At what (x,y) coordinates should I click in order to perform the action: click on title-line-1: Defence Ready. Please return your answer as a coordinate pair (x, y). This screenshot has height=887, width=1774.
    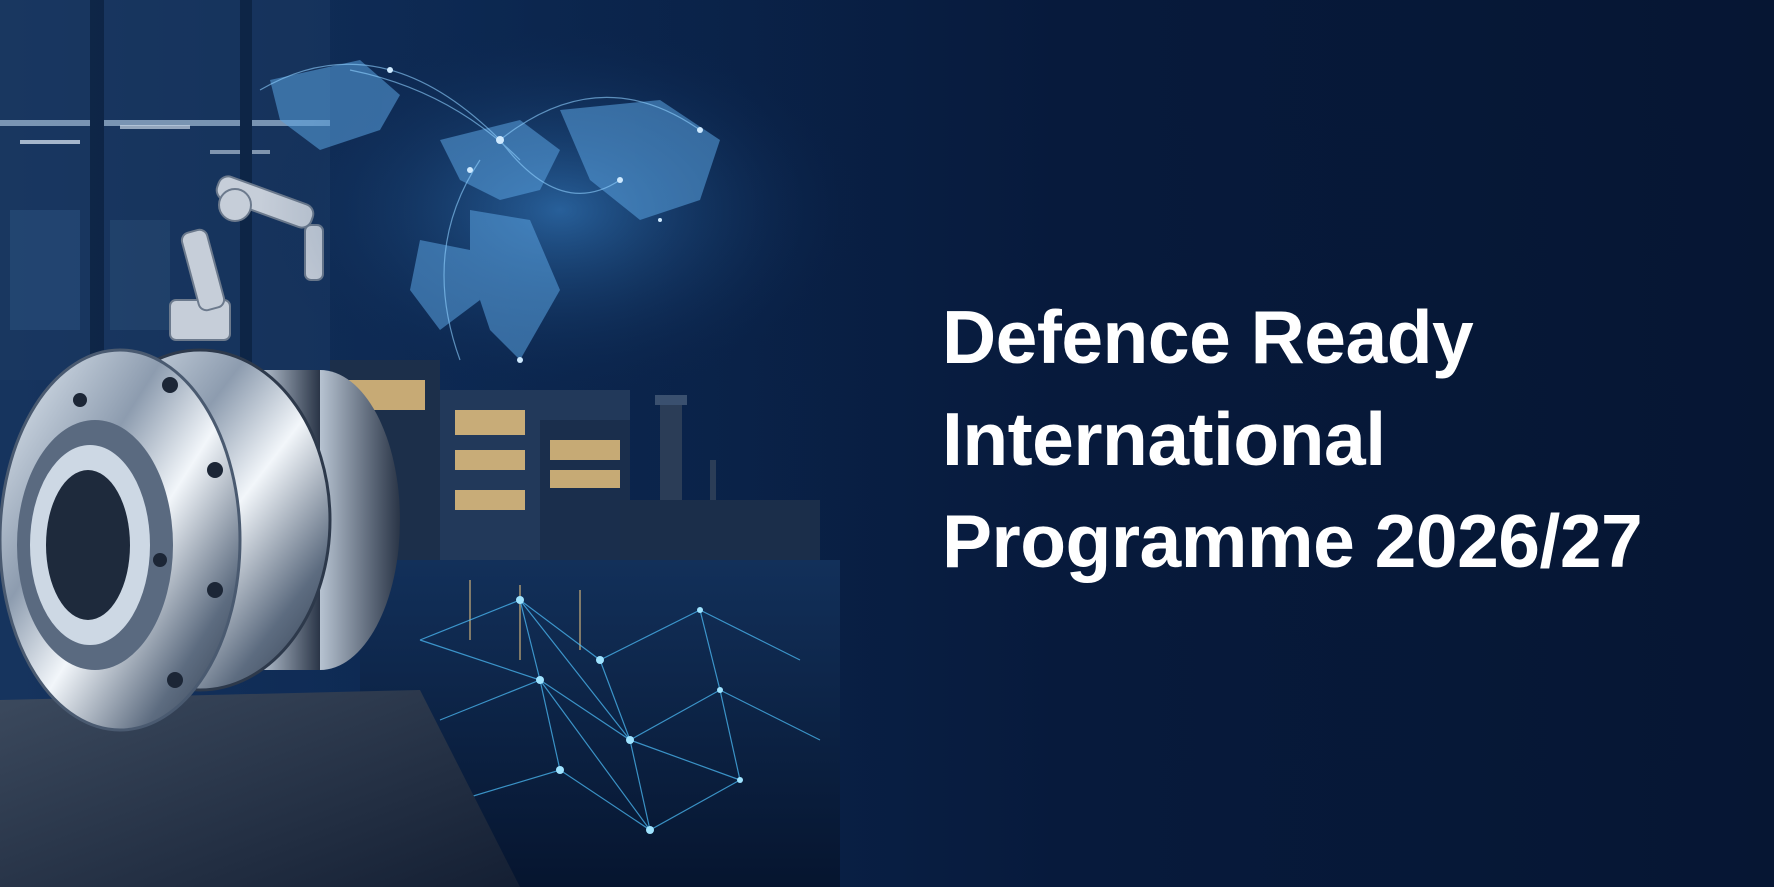
    Looking at the image, I should click on (1208, 337).